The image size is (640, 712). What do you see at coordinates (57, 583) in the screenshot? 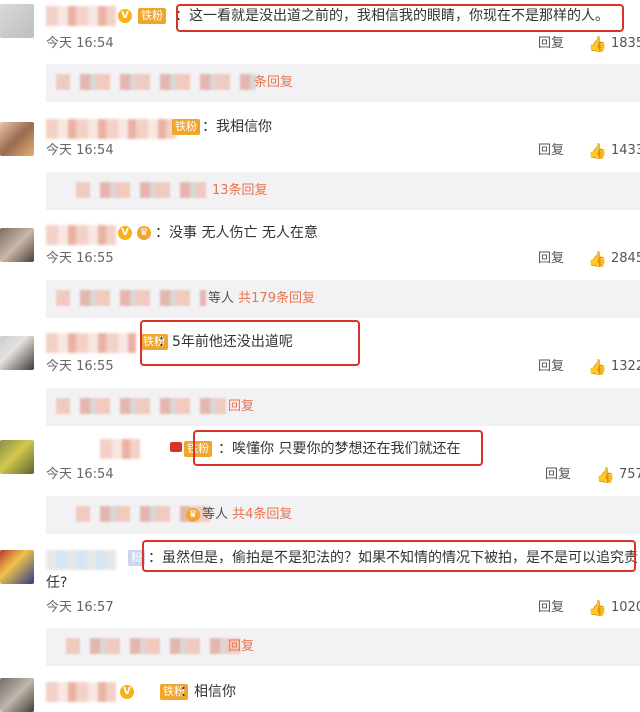
I see `comment-text-continued: 任?` at bounding box center [57, 583].